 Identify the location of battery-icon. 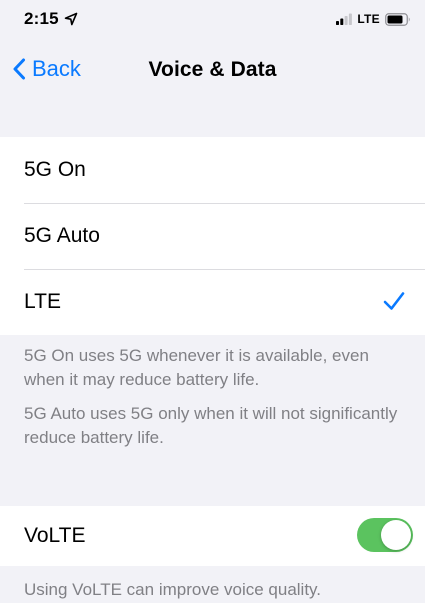
(397, 19).